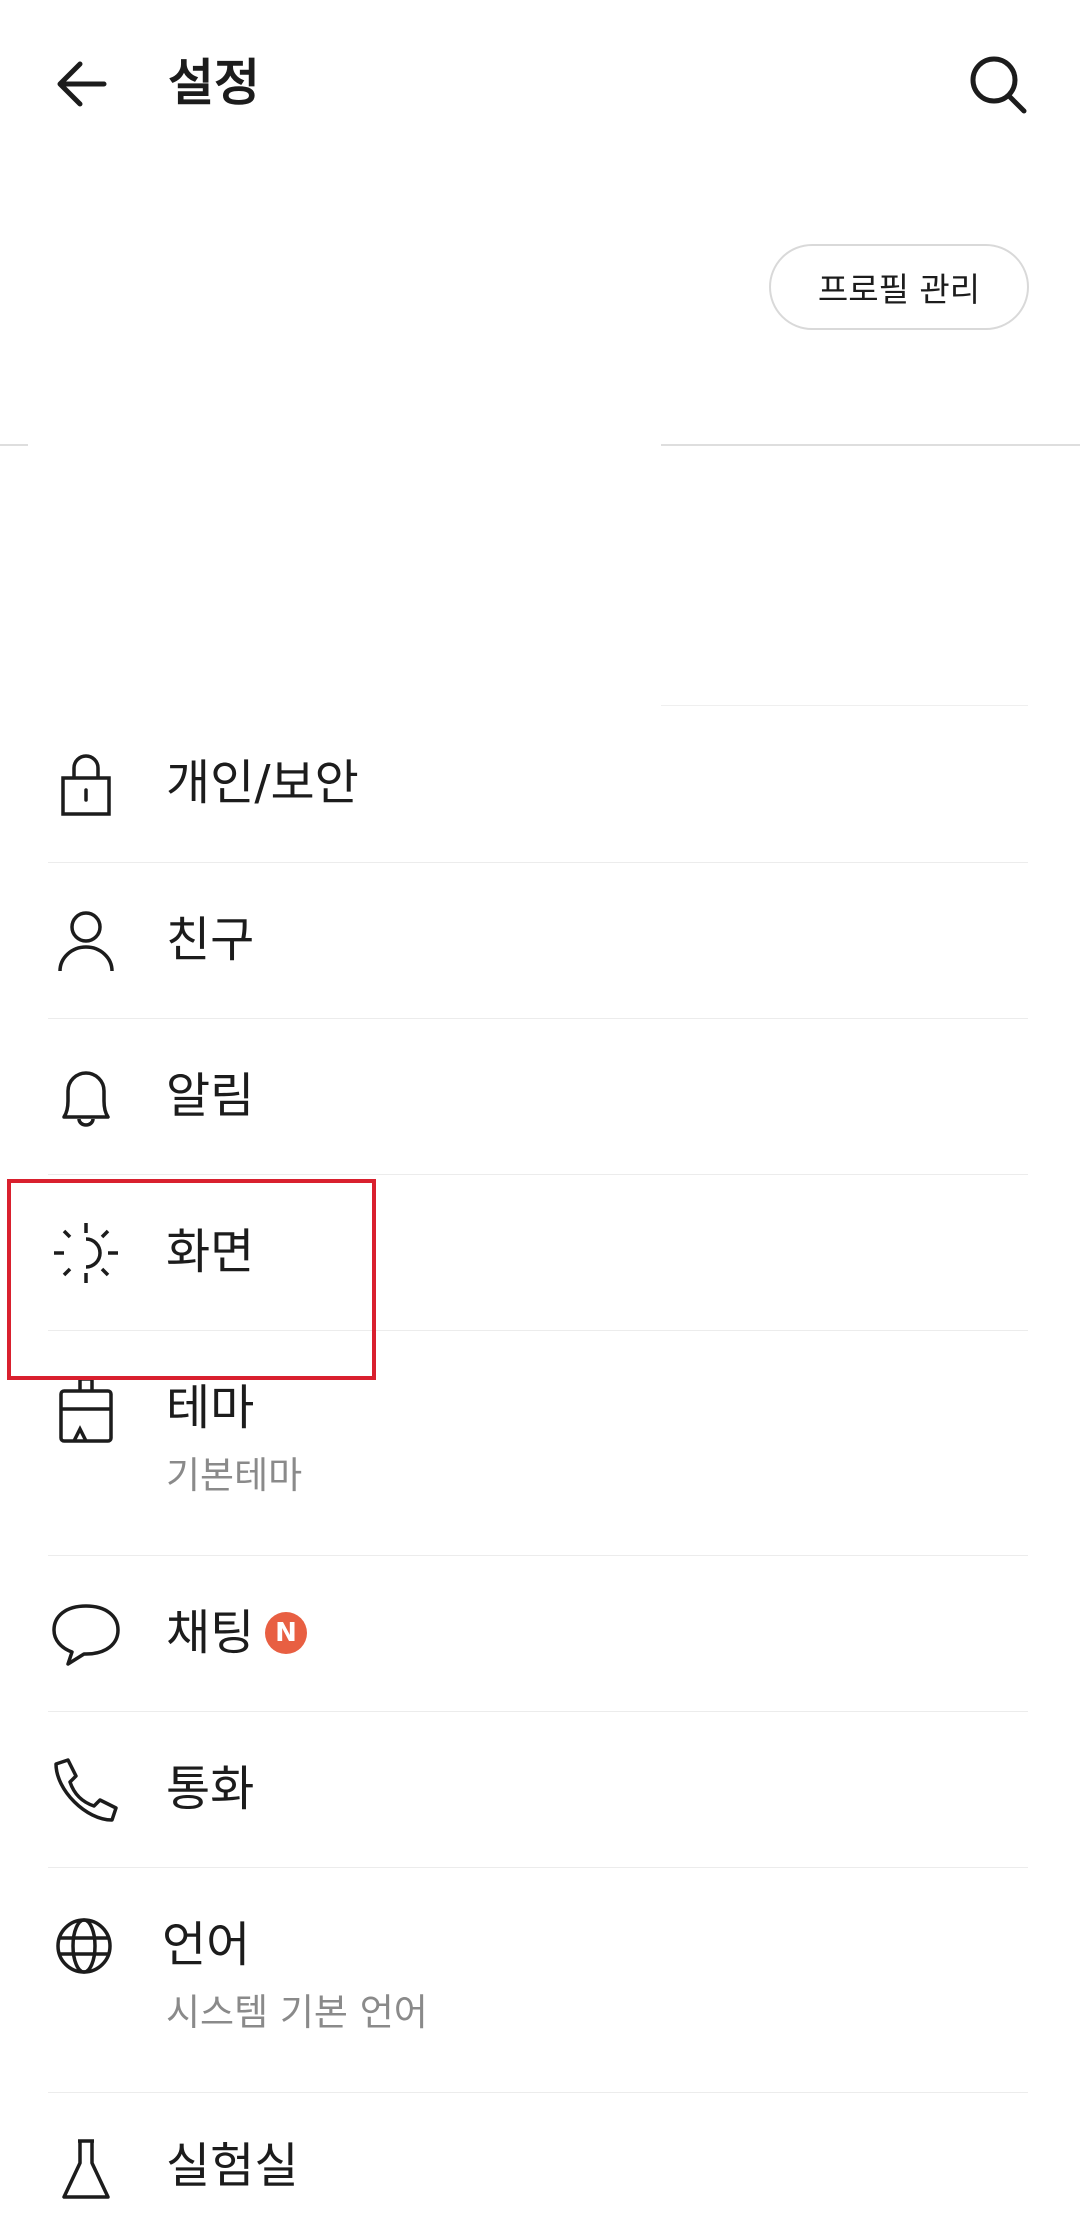  Describe the element at coordinates (540, 1097) in the screenshot. I see `settings-item-notifications: 알림` at that location.